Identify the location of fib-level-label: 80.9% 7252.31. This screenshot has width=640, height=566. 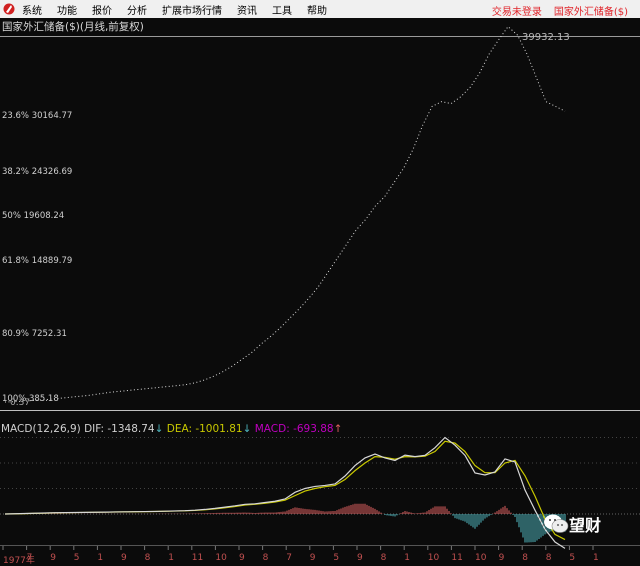
(34, 333).